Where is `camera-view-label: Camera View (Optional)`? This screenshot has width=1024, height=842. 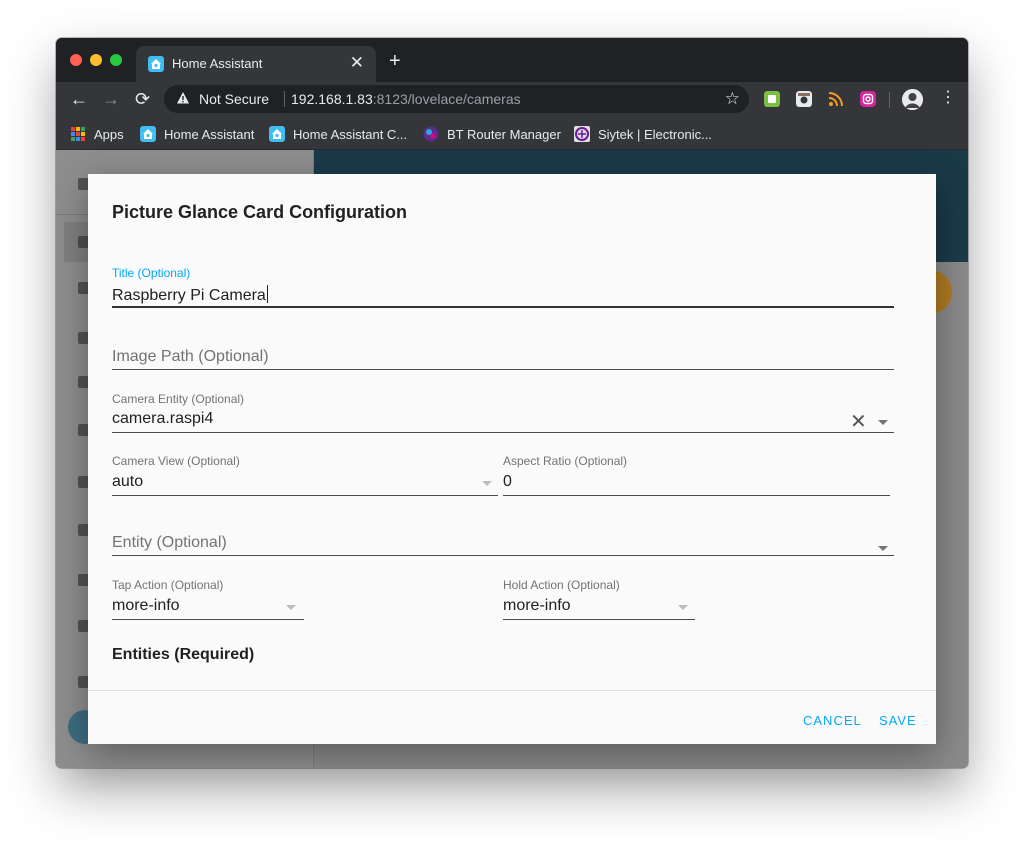
camera-view-label: Camera View (Optional) is located at coordinates (176, 461).